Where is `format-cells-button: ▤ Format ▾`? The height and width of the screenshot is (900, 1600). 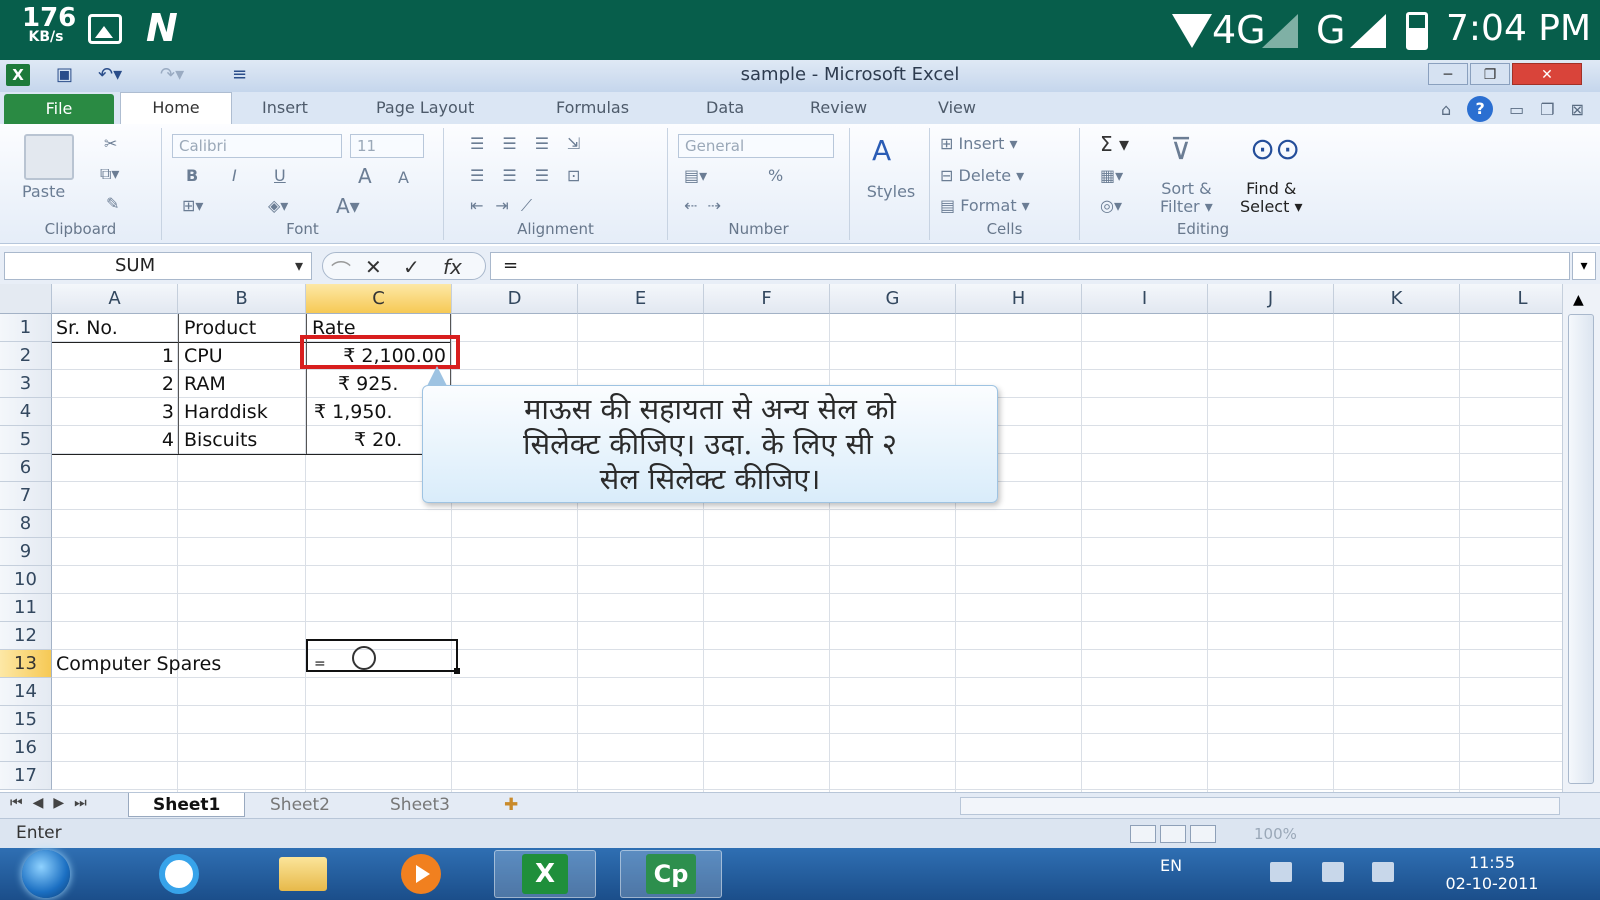
format-cells-button: ▤ Format ▾ is located at coordinates (985, 205).